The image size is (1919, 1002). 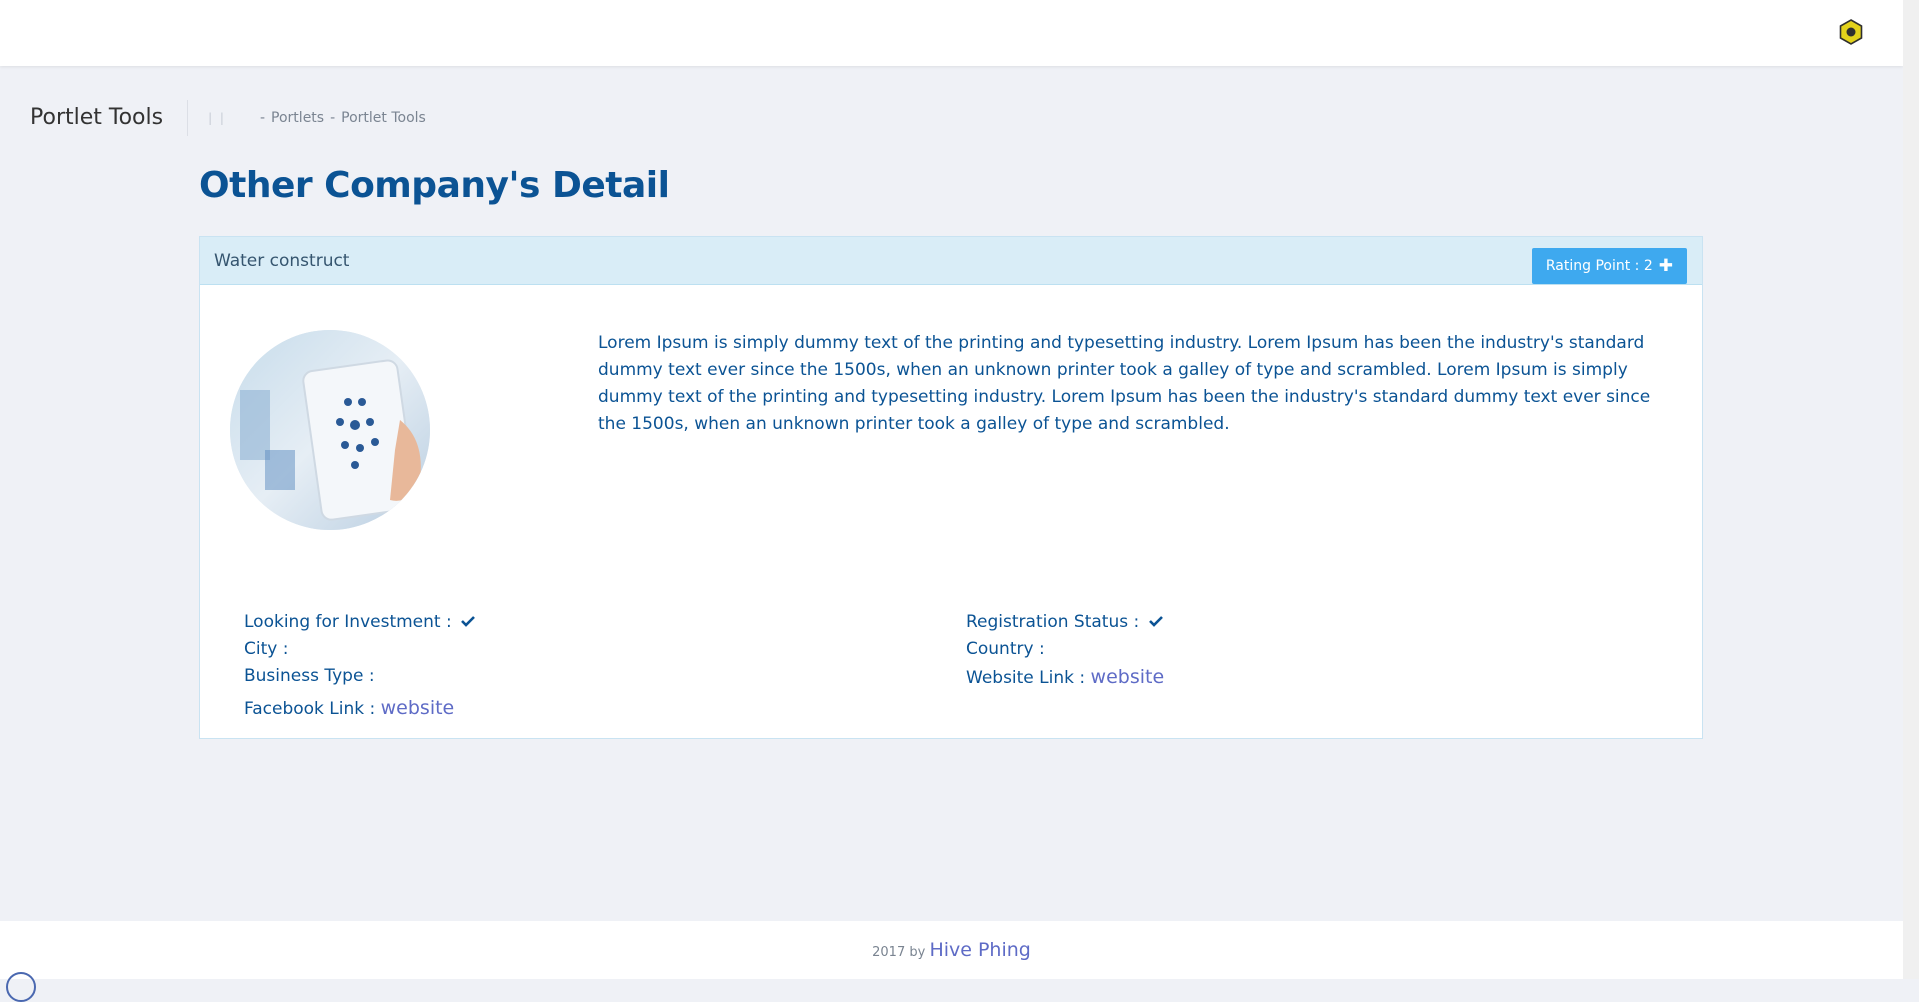 I want to click on page-scrollbar, so click(x=1911, y=489).